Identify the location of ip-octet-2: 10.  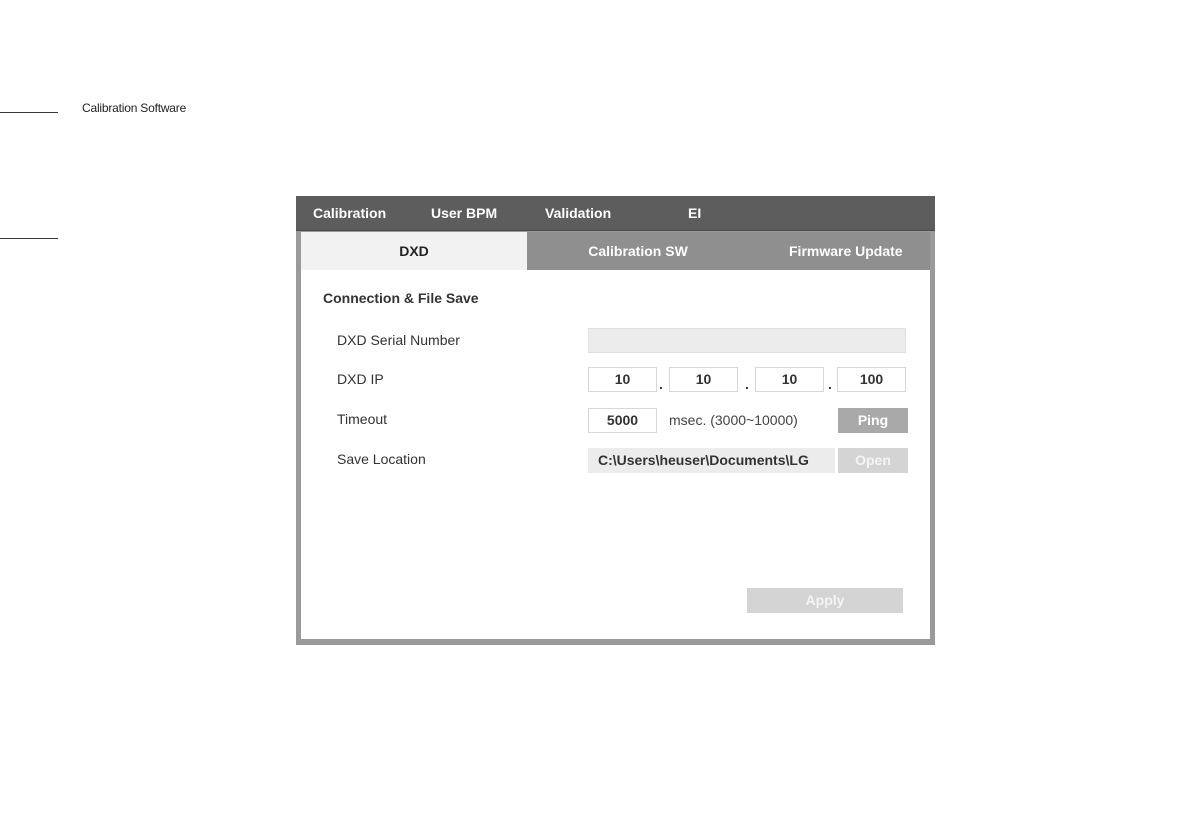
(703, 379).